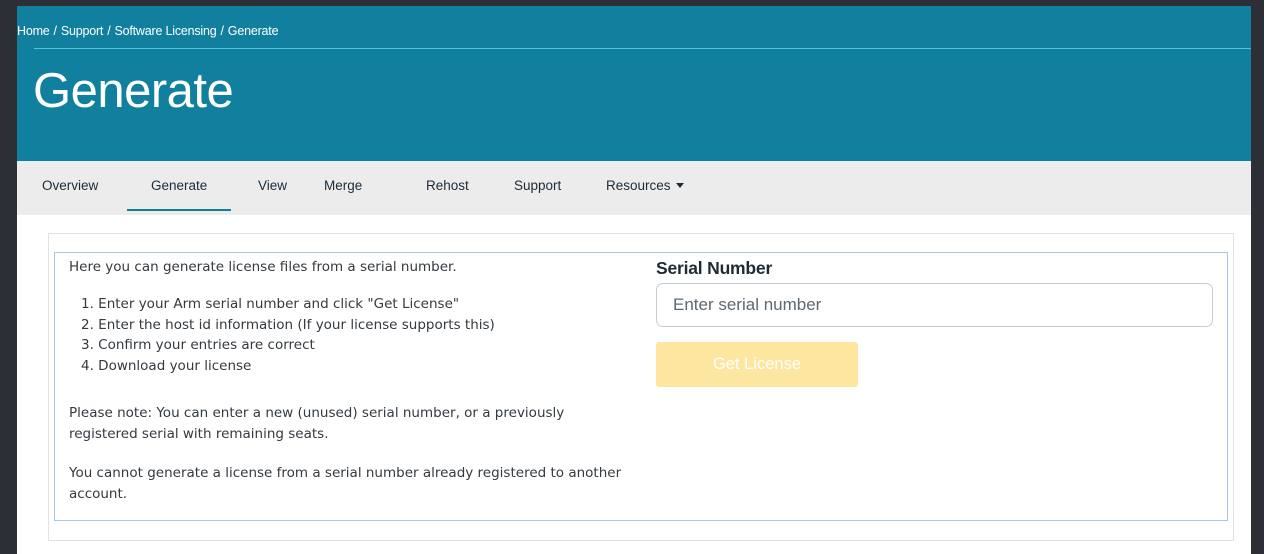 This screenshot has width=1264, height=554. What do you see at coordinates (714, 268) in the screenshot?
I see `serial-number-label: Serial Number` at bounding box center [714, 268].